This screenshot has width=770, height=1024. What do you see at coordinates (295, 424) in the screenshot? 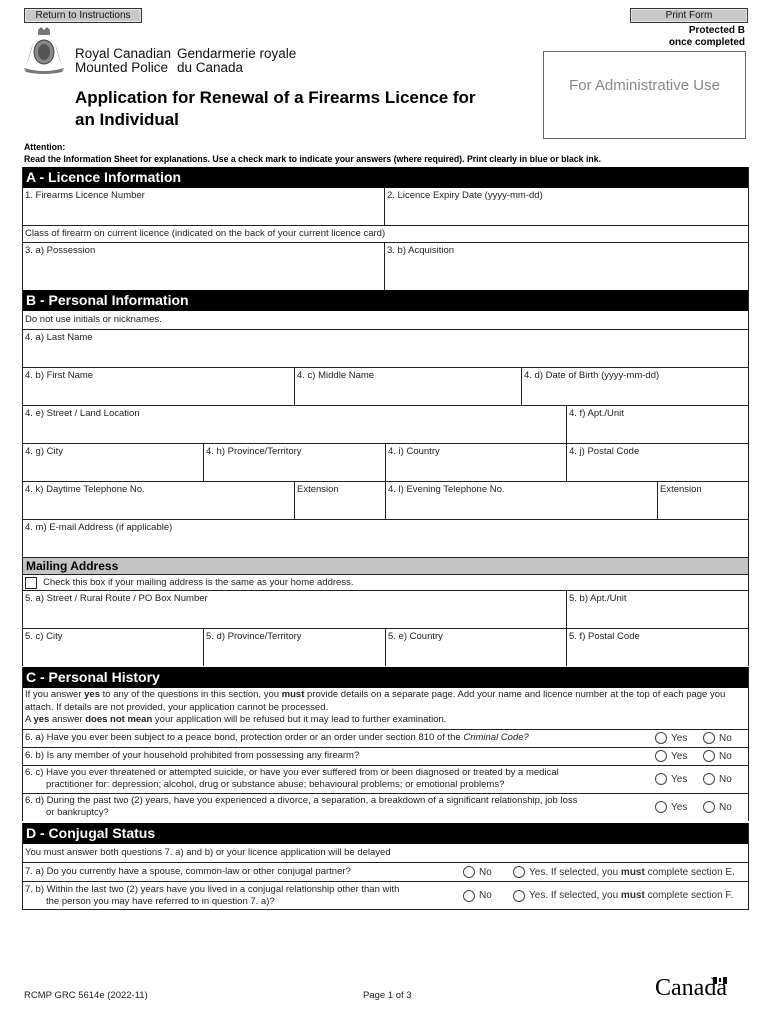
I see `street-field: 4. e) Street / Land Location` at bounding box center [295, 424].